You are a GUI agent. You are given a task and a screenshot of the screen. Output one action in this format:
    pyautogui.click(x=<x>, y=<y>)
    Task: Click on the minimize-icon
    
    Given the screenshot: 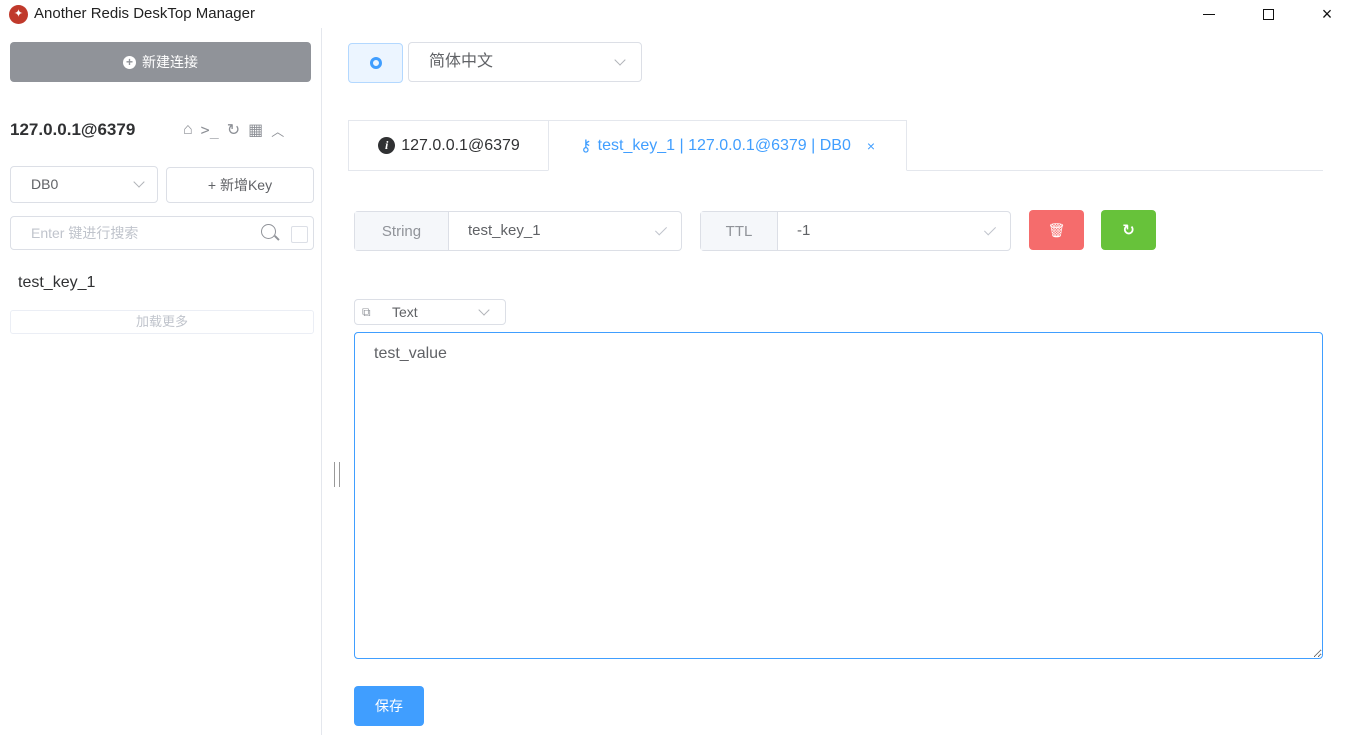 What is the action you would take?
    pyautogui.click(x=1209, y=14)
    